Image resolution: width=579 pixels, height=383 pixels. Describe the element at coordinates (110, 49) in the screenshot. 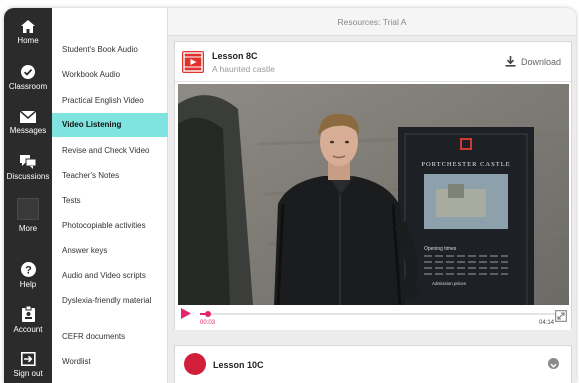

I see `menu-item-students-book-audio: Student's Book Audio` at that location.